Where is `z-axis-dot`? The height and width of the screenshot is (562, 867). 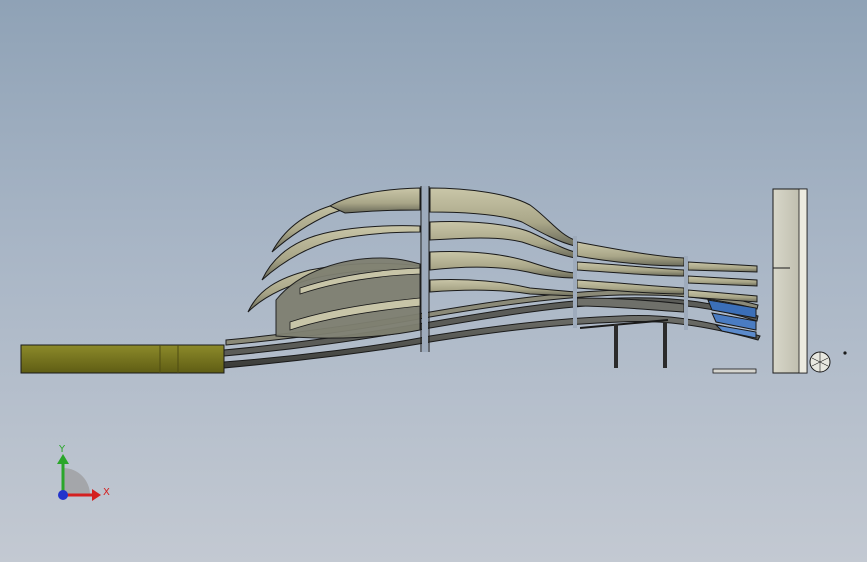 z-axis-dot is located at coordinates (63, 495).